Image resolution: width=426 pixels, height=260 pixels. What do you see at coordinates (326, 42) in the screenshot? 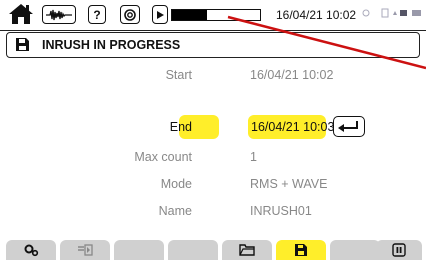
I see `annotation-arrow` at bounding box center [326, 42].